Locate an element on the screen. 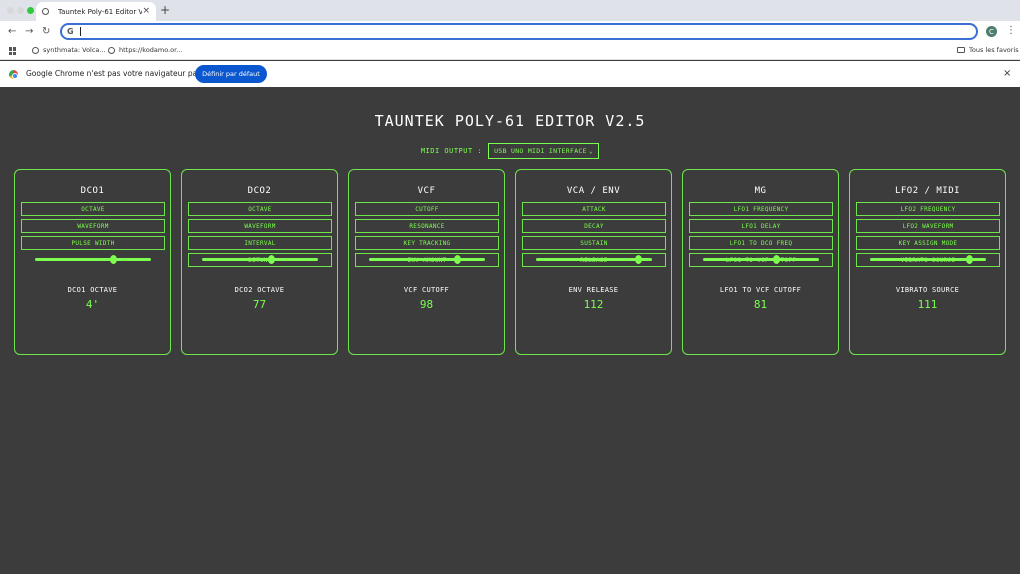  midi-output-row: MIDI OUTPUT : USB UNO MIDI INTERFACE ⌄ is located at coordinates (510, 151).